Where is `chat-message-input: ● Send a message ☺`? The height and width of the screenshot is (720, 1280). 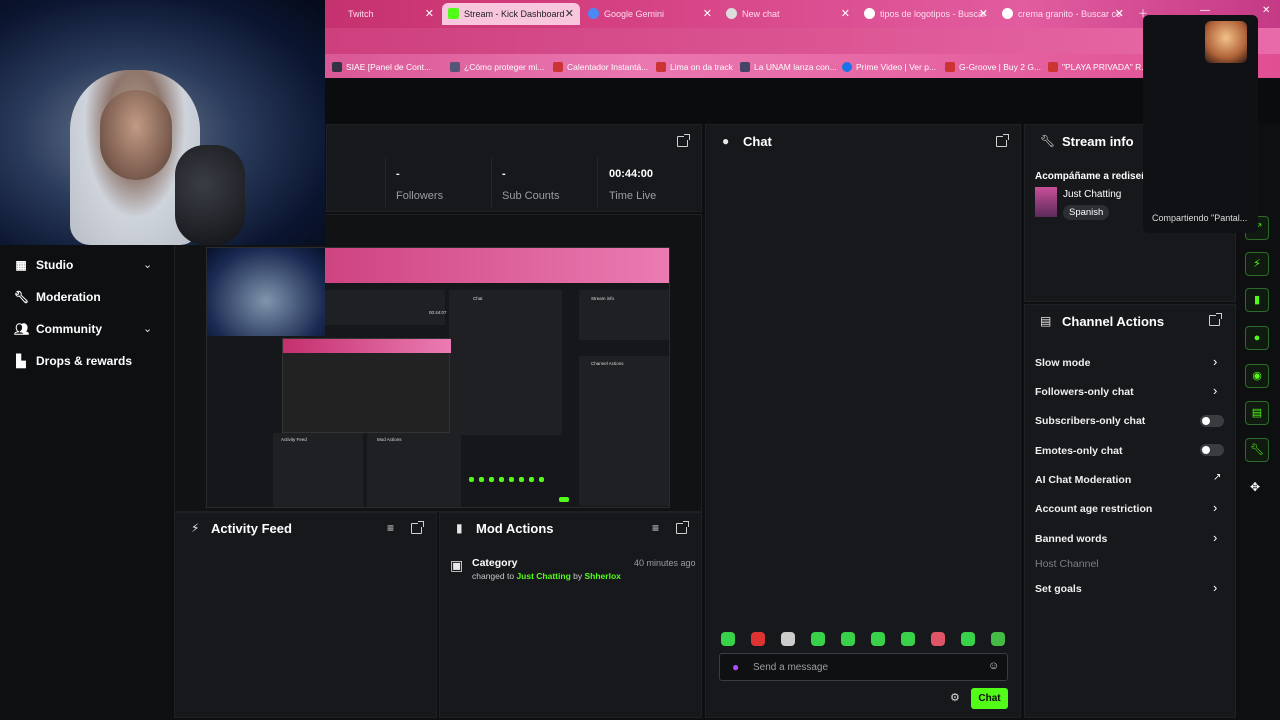
chat-message-input: ● Send a message ☺ is located at coordinates (863, 667).